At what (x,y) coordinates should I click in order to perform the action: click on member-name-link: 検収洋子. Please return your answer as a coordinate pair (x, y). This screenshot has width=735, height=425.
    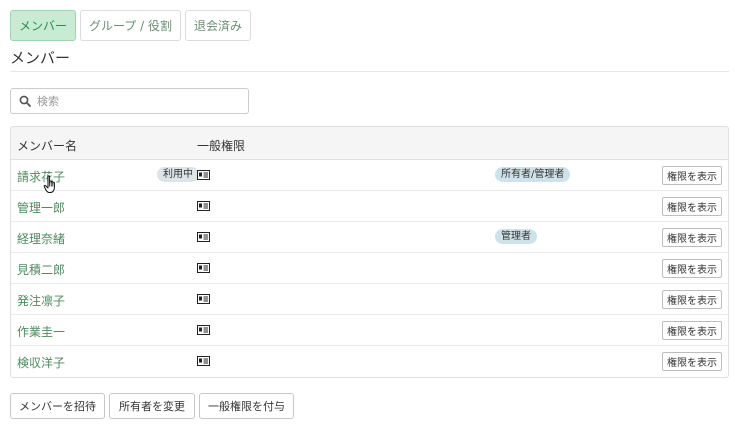
    Looking at the image, I should click on (41, 362).